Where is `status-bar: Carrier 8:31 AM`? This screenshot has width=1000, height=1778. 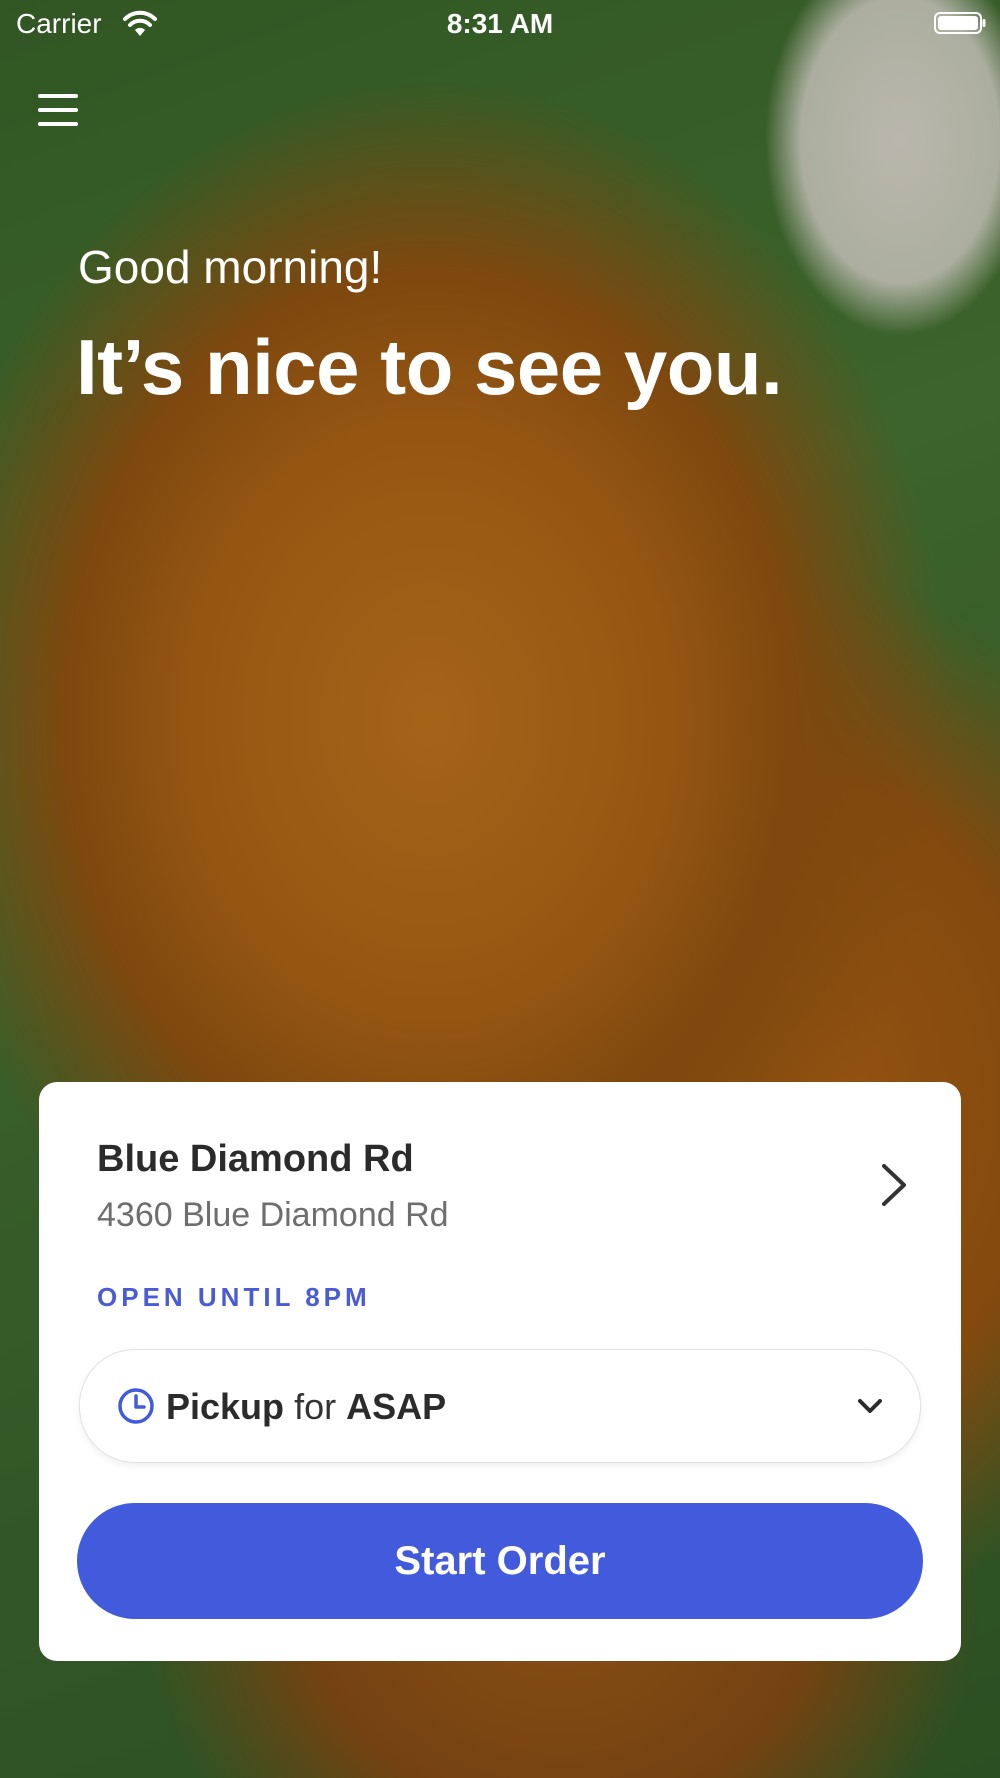 status-bar: Carrier 8:31 AM is located at coordinates (500, 26).